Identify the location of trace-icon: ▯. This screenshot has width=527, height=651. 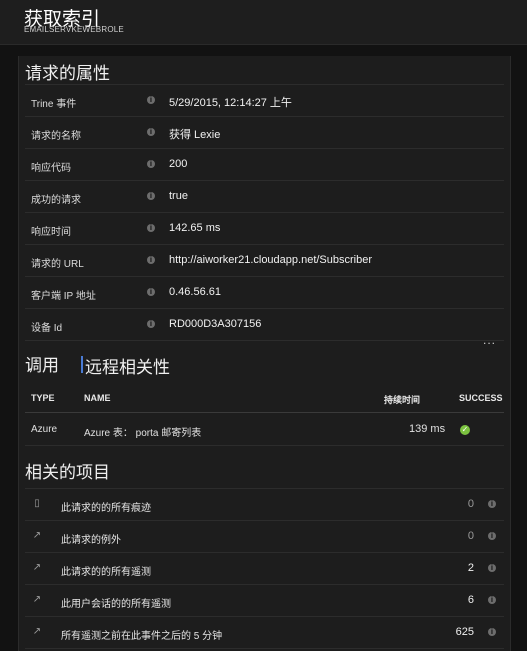
(37, 503).